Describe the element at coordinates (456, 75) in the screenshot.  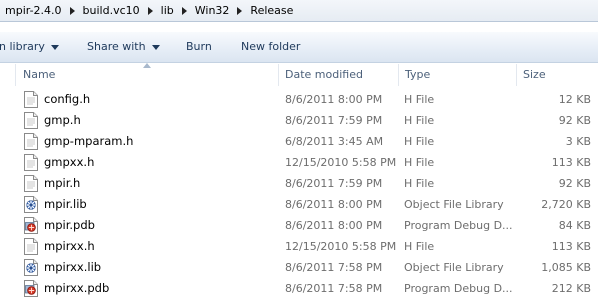
I see `column-header-type: Type` at that location.